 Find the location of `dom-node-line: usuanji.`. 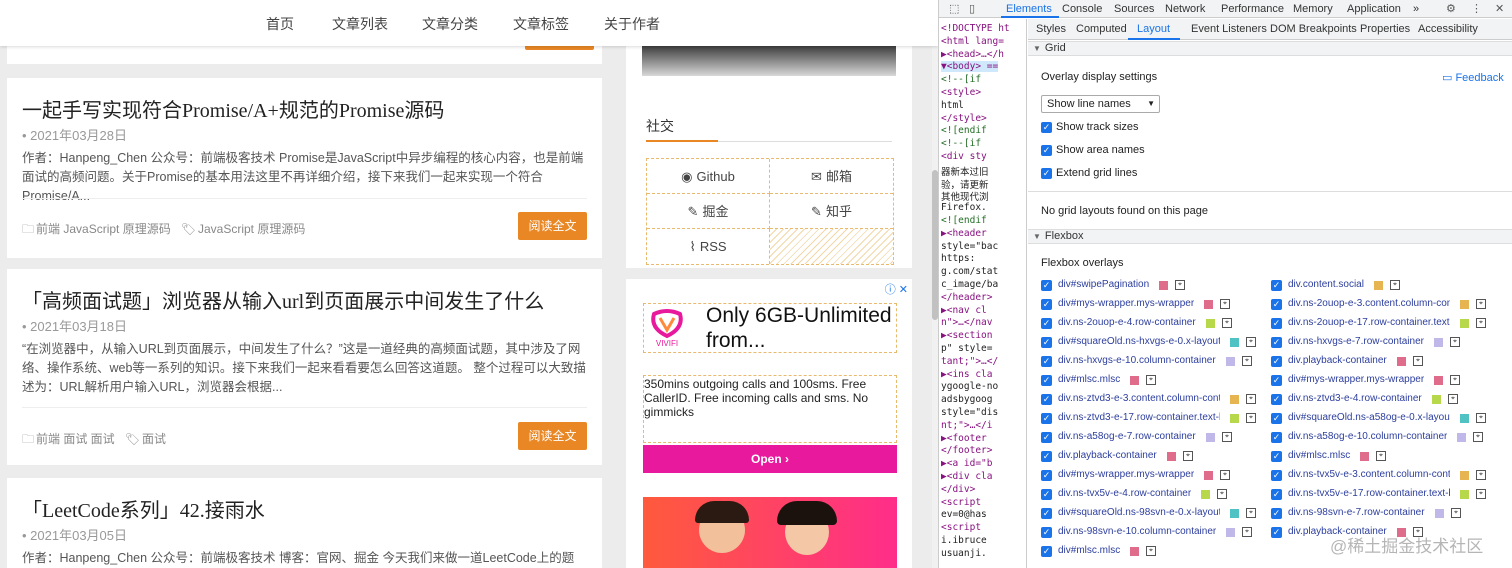

dom-node-line: usuanji. is located at coordinates (964, 553).